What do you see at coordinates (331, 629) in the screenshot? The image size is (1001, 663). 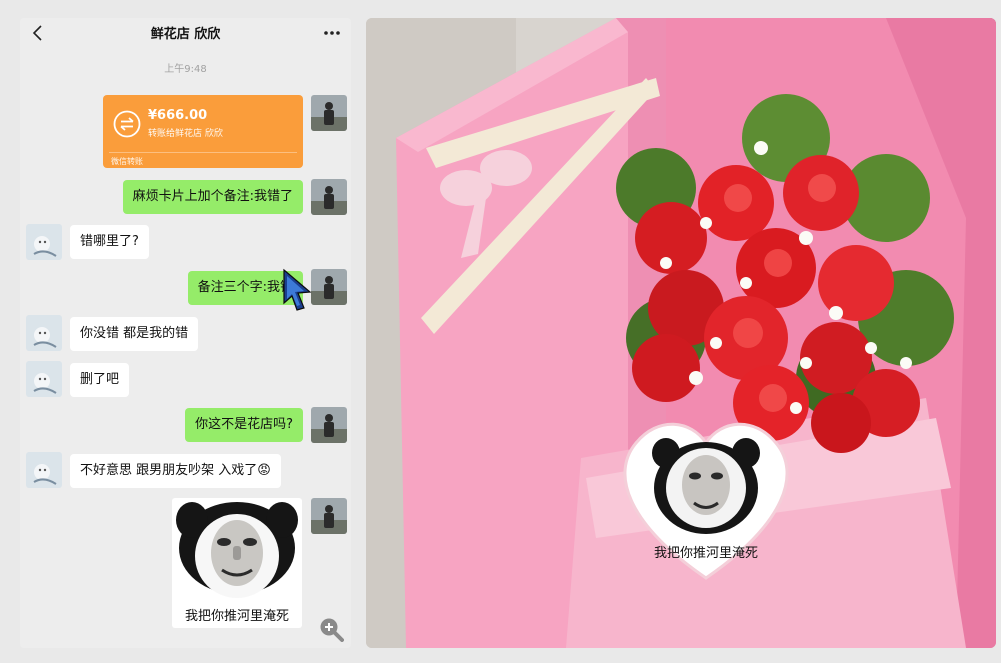 I see `zoom-in-icon` at bounding box center [331, 629].